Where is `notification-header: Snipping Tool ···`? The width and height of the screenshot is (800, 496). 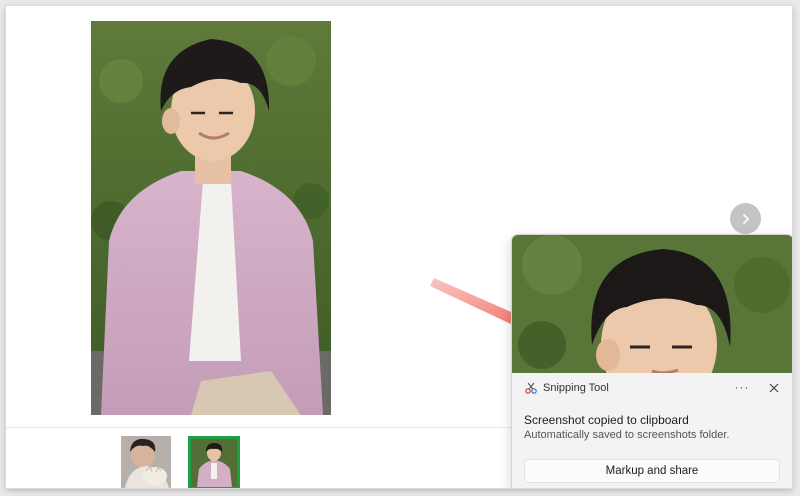 notification-header: Snipping Tool ··· is located at coordinates (652, 389).